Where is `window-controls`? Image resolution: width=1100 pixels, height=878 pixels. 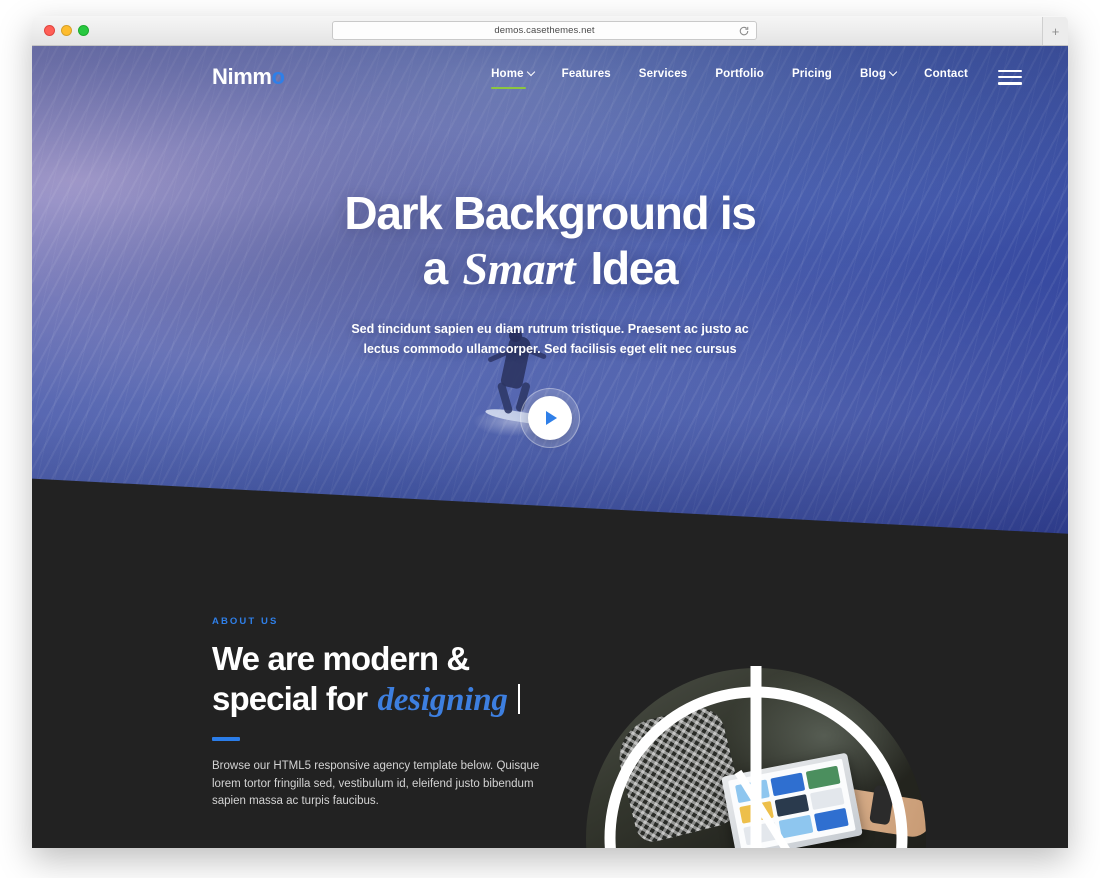 window-controls is located at coordinates (66, 30).